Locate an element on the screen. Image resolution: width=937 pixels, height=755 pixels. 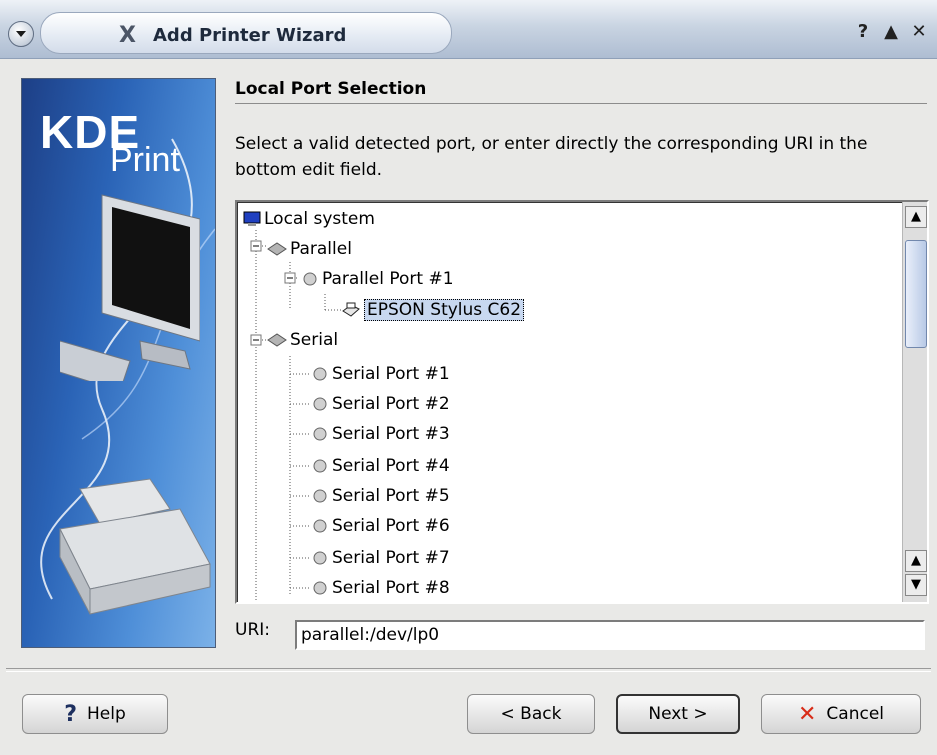
scrollbar-thumb is located at coordinates (916, 294).